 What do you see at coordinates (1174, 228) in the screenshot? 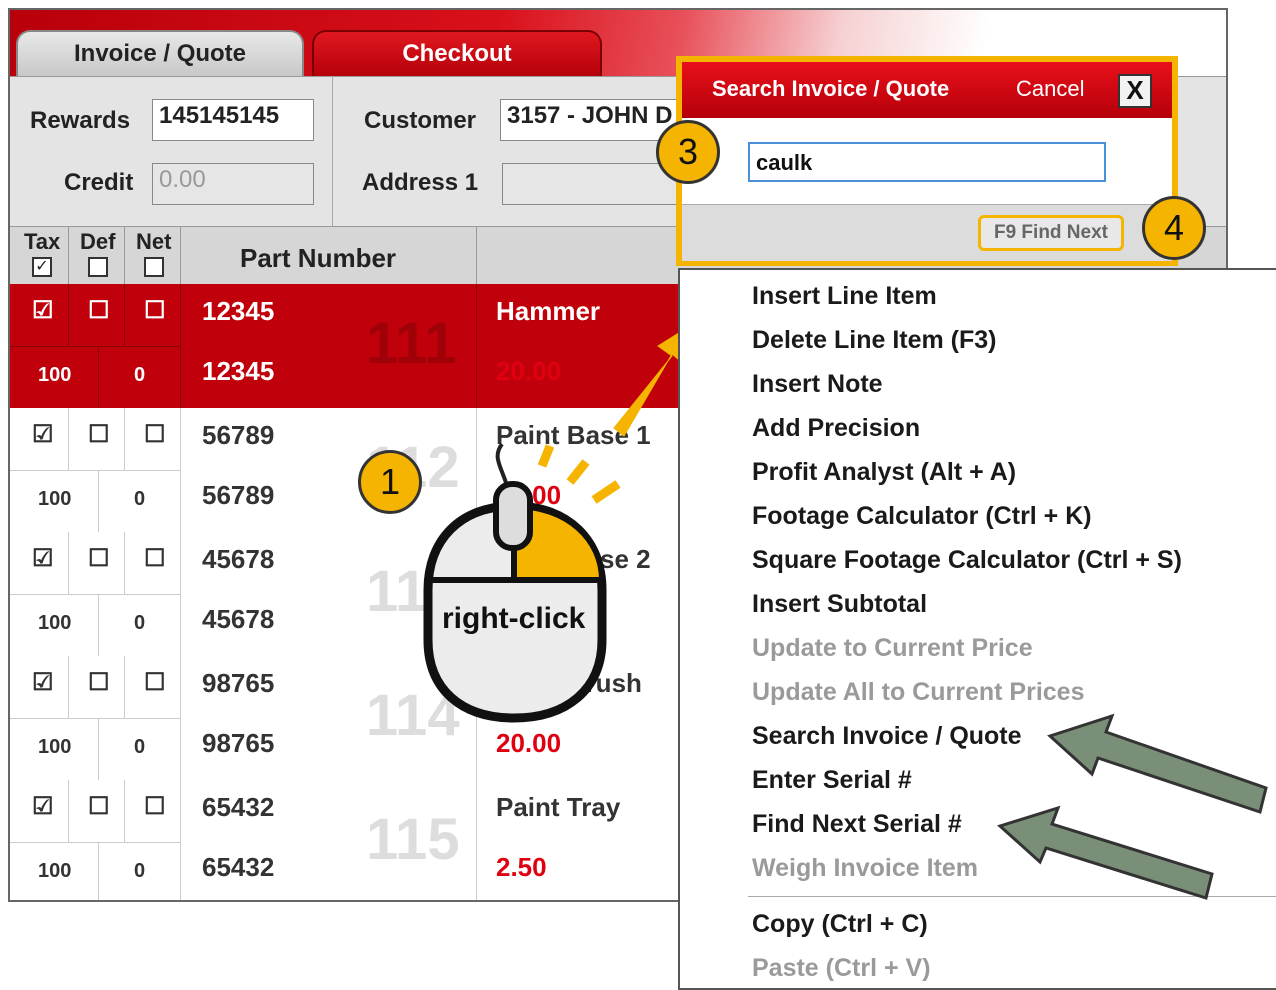
I see `step-4-badge: 4` at bounding box center [1174, 228].